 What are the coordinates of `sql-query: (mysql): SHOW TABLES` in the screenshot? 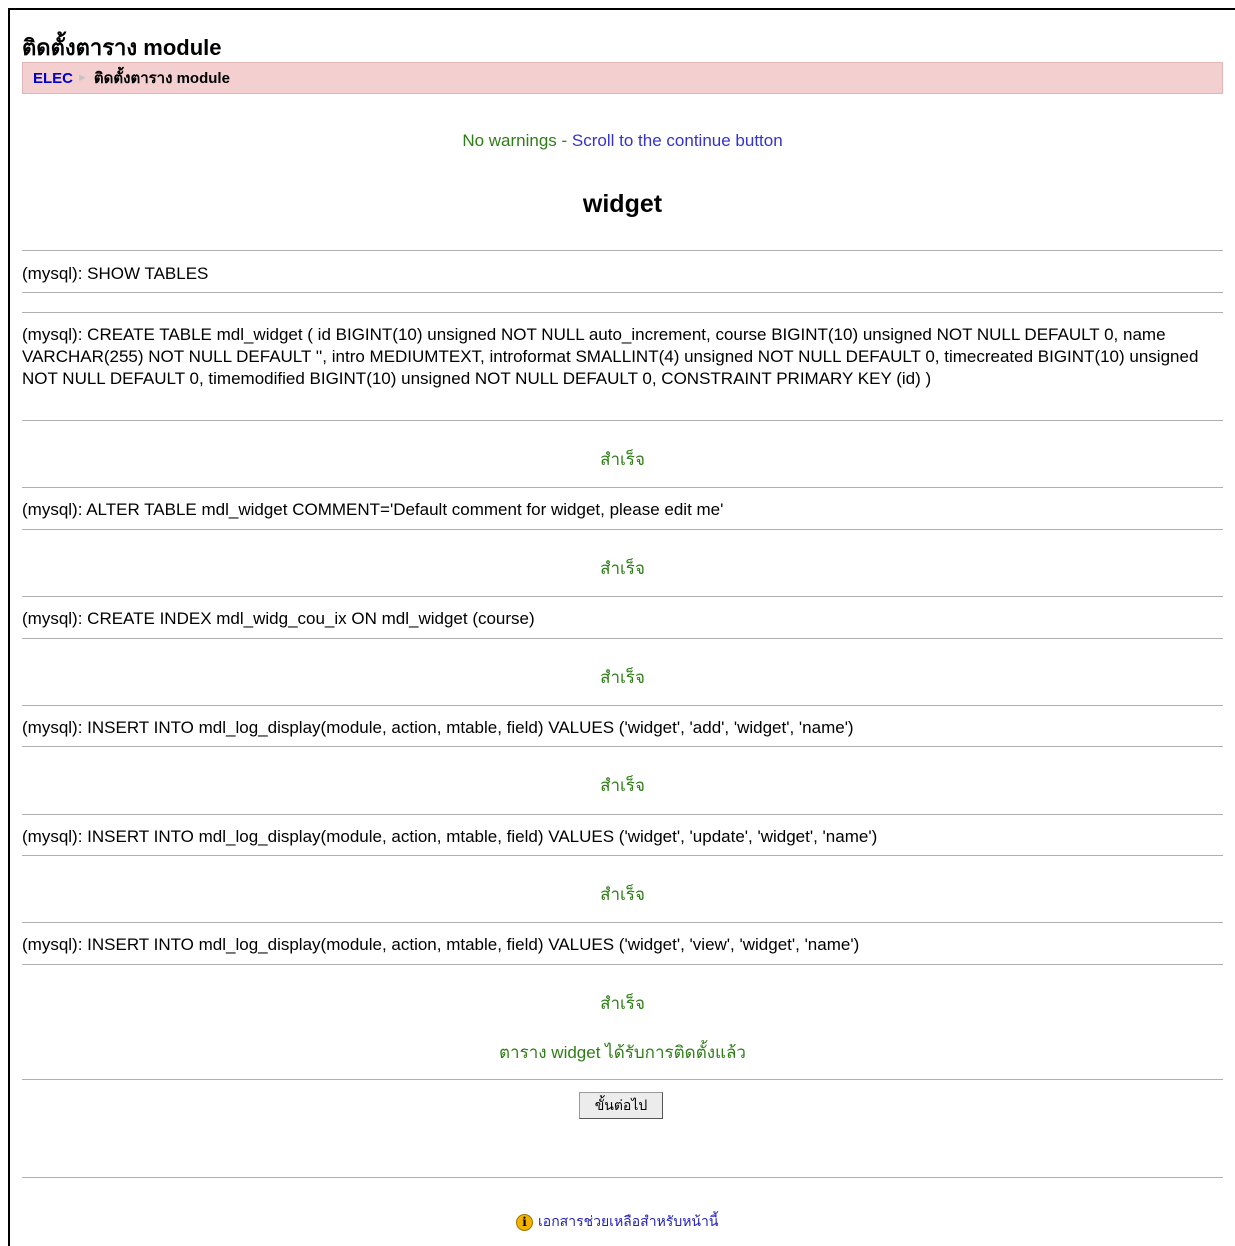 It's located at (115, 273).